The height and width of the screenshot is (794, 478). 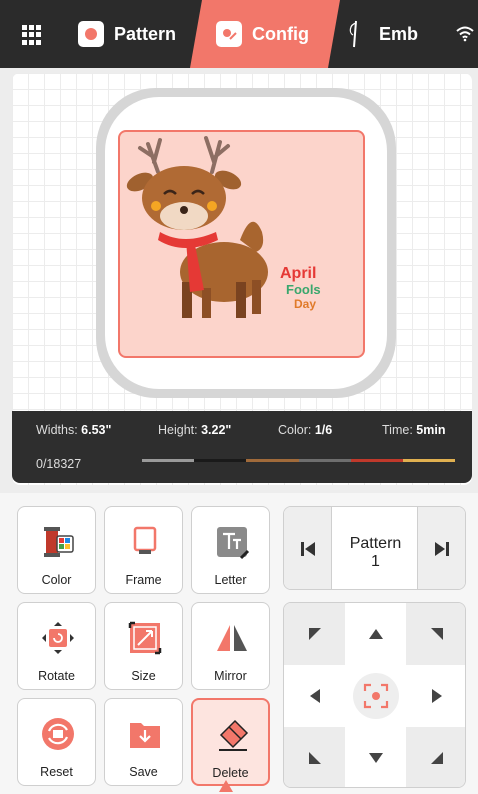 I want to click on letter-button-label: Letter, so click(x=230, y=580).